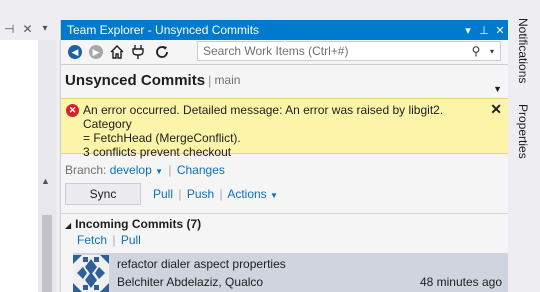 The image size is (540, 292). I want to click on auto-hide-pin-icon: ⊥, so click(484, 30).